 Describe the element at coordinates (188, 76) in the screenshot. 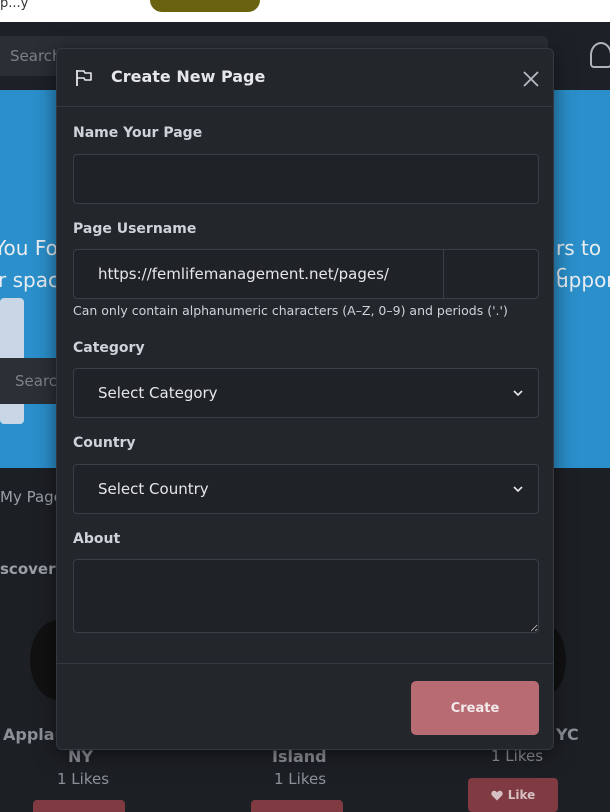

I see `modal-title: Create New Page` at that location.